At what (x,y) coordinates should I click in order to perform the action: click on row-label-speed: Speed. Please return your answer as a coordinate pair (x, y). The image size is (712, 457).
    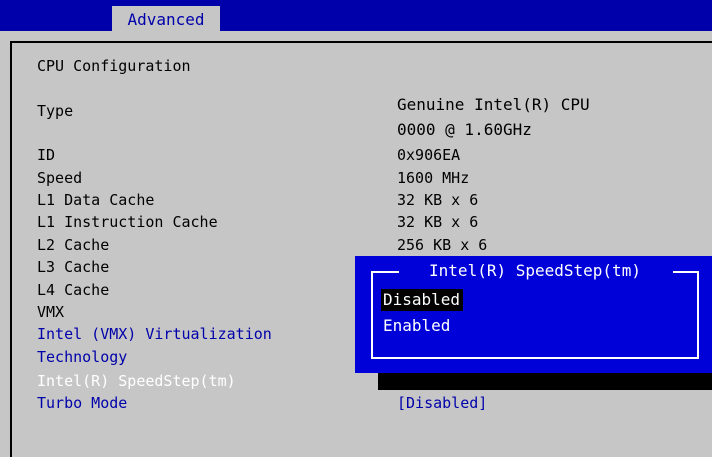
    Looking at the image, I should click on (60, 178).